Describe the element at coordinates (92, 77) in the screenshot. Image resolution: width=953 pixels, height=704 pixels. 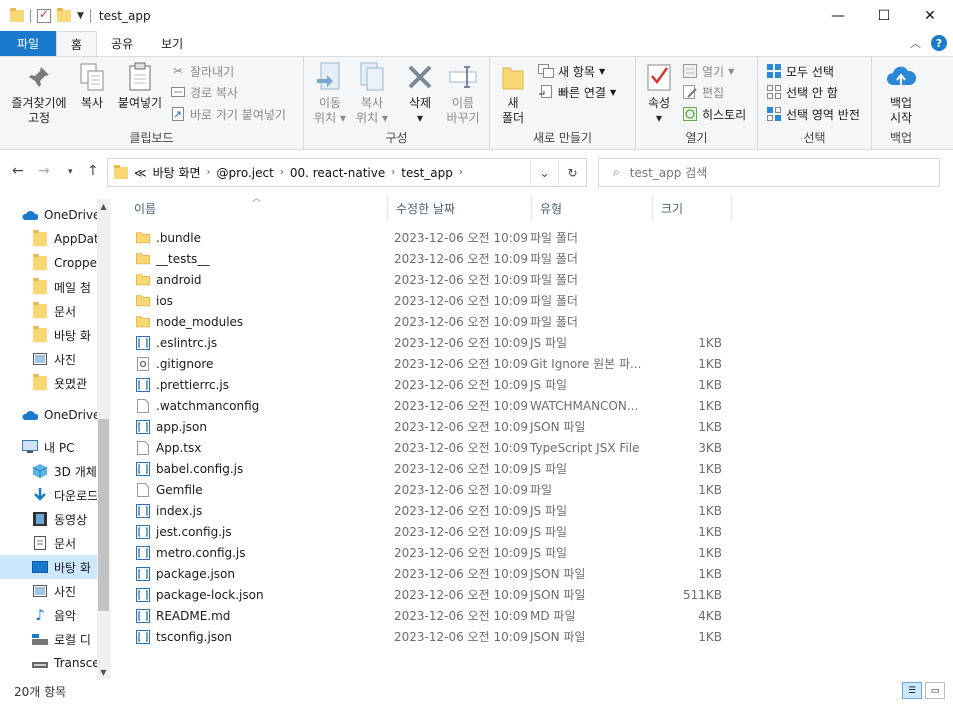
I see `copy-icon` at that location.